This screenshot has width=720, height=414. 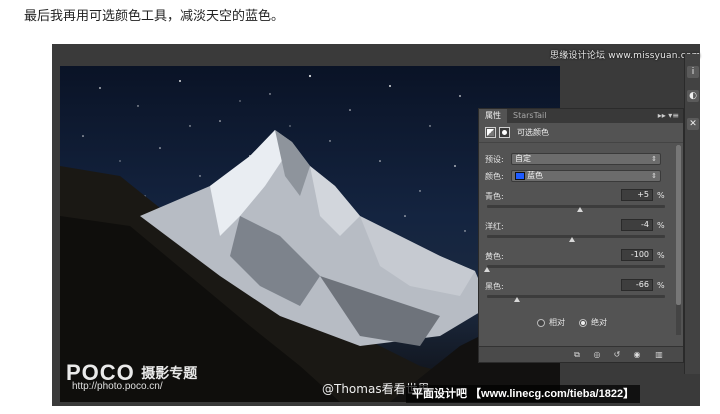 I want to click on magenta-slider-row: 洋红: -4 %, so click(x=580, y=235).